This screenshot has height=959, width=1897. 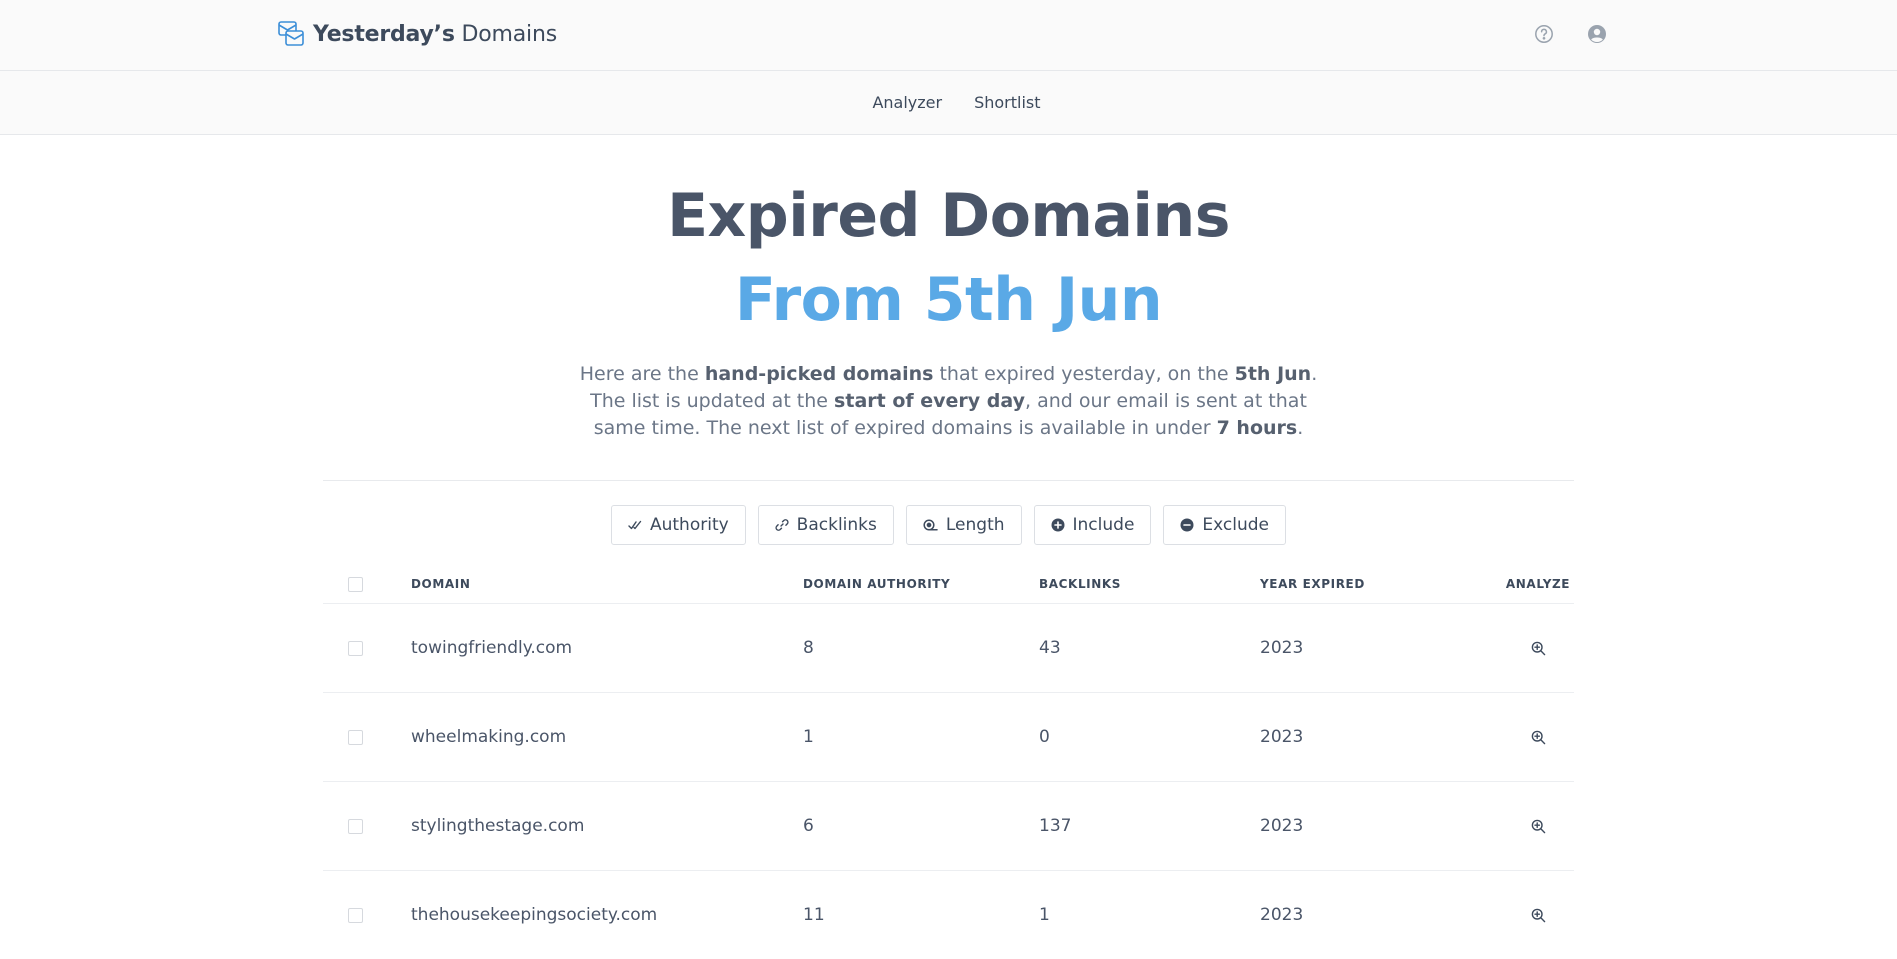 I want to click on mail-stack-icon, so click(x=291, y=33).